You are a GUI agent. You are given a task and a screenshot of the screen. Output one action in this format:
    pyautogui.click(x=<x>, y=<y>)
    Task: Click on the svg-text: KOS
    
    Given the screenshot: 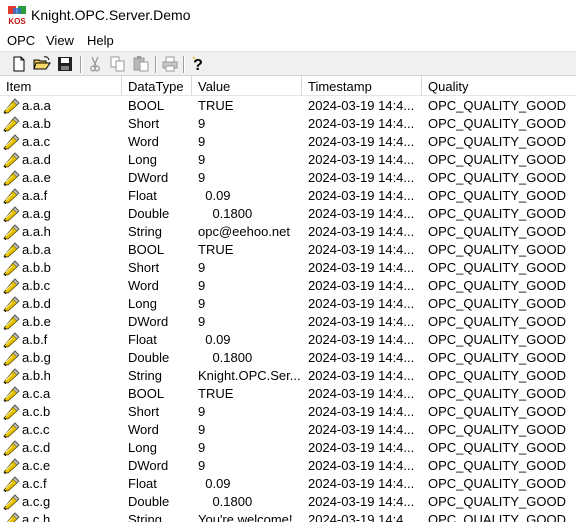 What is the action you would take?
    pyautogui.click(x=17, y=21)
    